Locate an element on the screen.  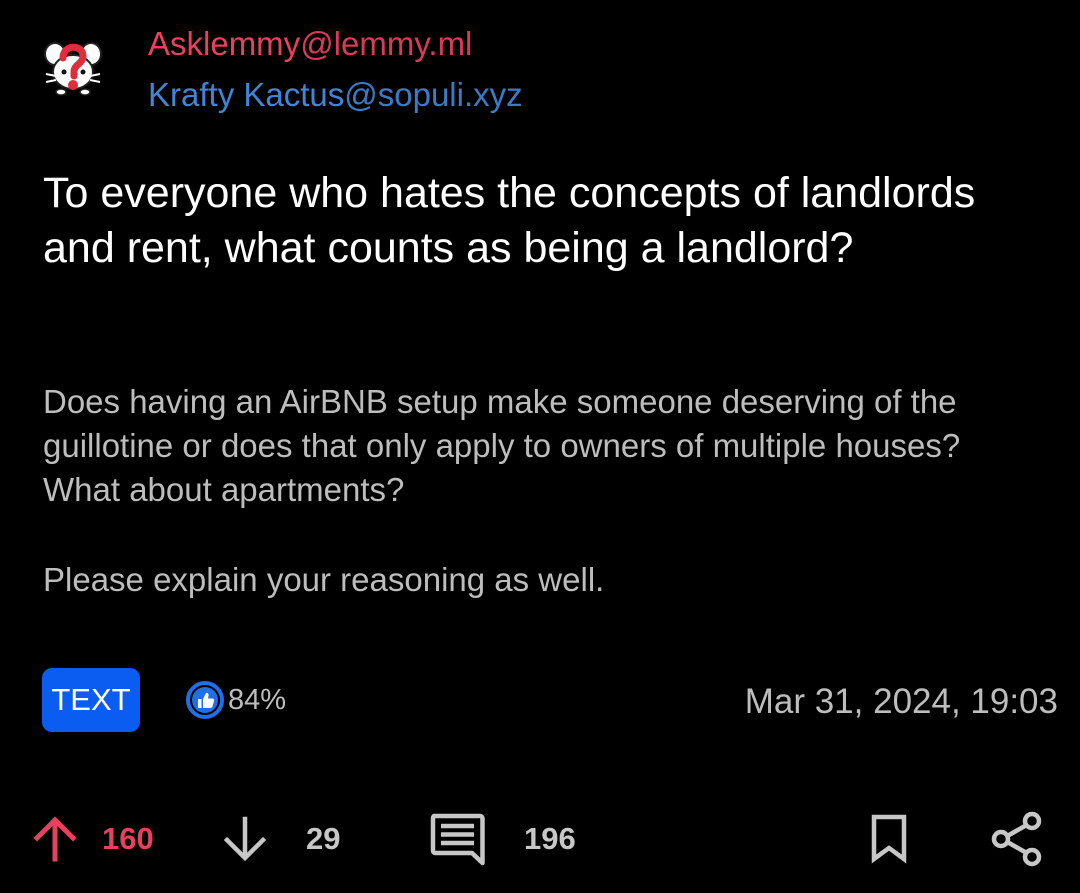
author-host: @sopuli.xyz is located at coordinates (433, 94).